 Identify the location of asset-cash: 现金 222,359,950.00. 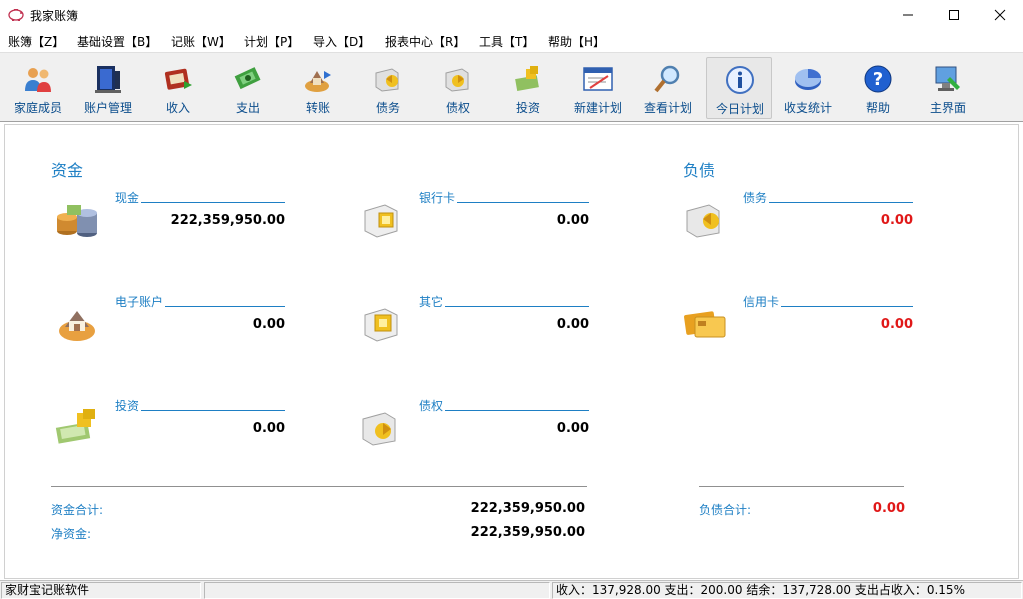
(173, 219).